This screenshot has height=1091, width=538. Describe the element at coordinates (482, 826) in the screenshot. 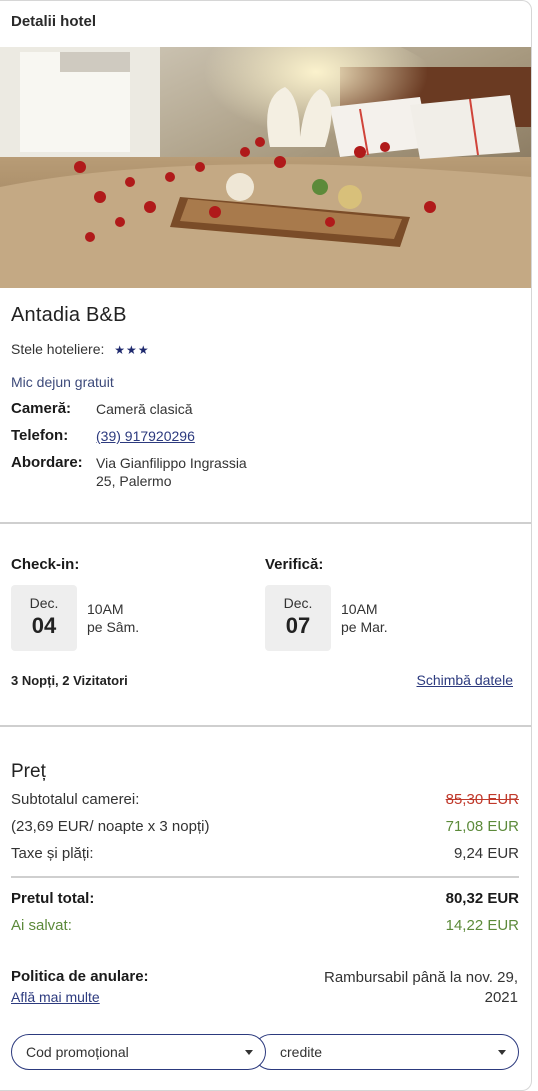

I see `per-night-value: 71,08 EUR` at that location.